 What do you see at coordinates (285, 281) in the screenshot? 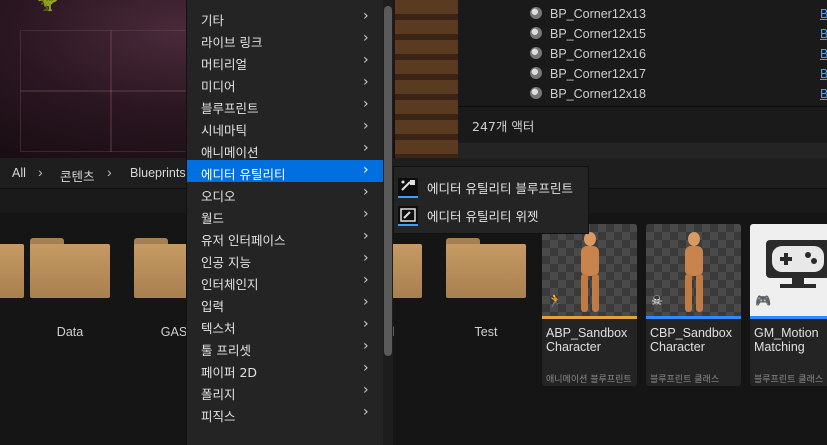
I see `menu-item: 인터체인지 ›` at bounding box center [285, 281].